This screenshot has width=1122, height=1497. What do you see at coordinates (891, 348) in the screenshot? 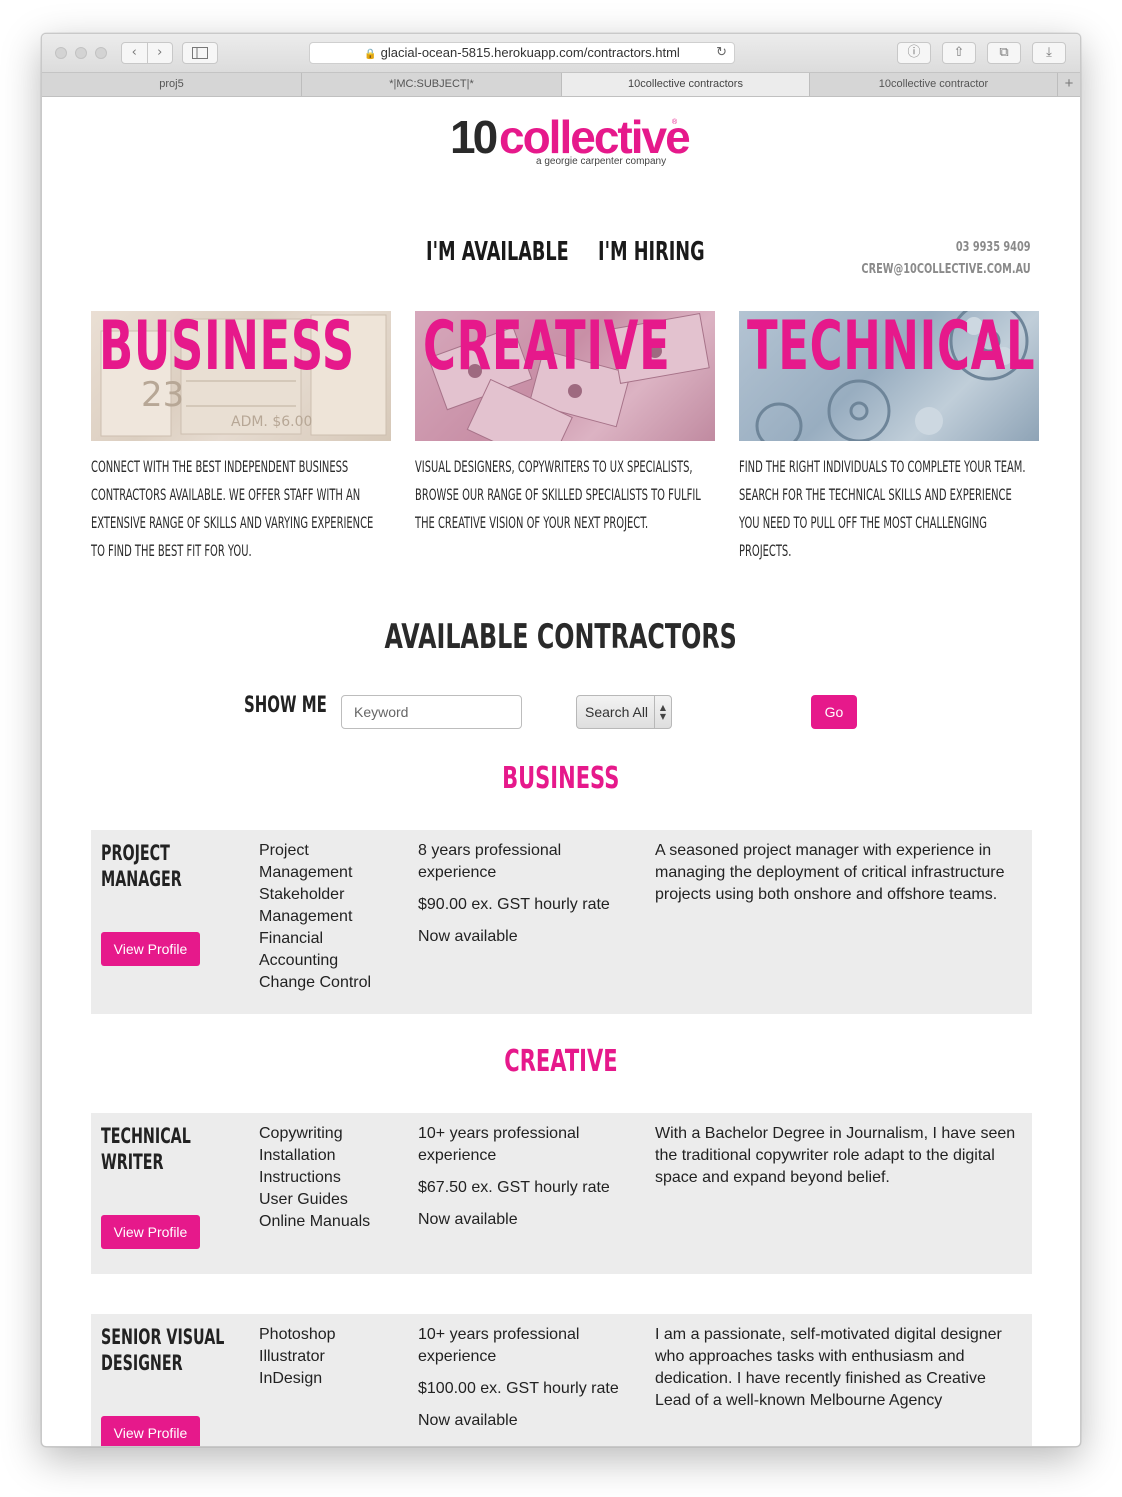
I see `category-title-technical: TECHNICAL` at bounding box center [891, 348].